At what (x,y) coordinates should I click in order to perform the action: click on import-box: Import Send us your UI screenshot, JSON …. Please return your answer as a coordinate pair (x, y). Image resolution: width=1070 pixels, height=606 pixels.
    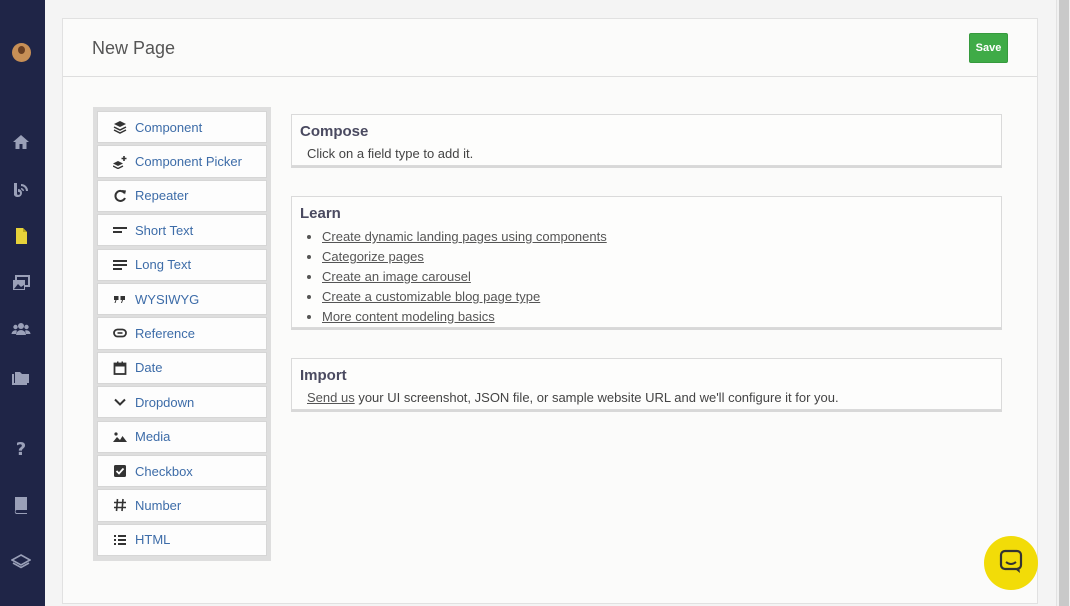
    Looking at the image, I should click on (646, 384).